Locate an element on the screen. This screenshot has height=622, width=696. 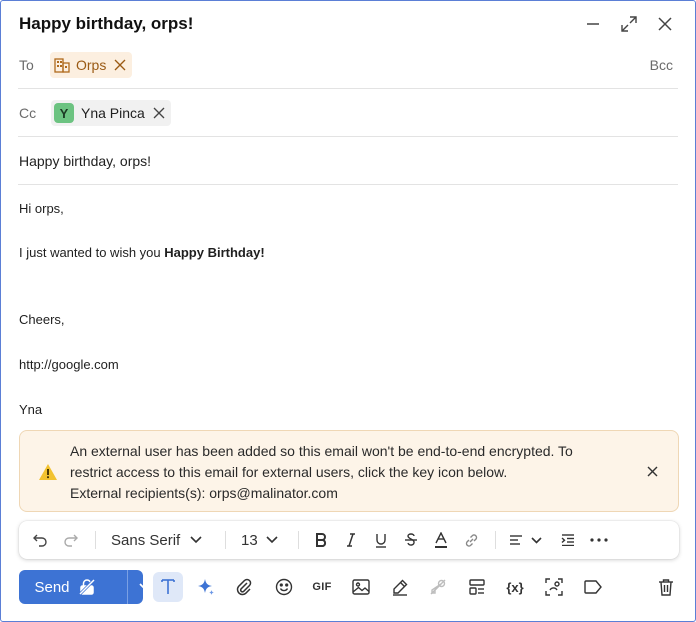
body-closing: Cheers, is located at coordinates (42, 319).